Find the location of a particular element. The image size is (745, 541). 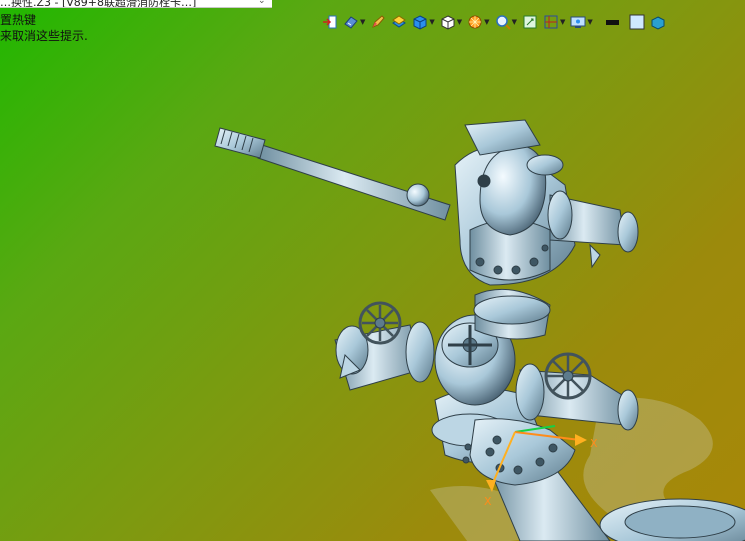

axis-z-label: X is located at coordinates (488, 501).